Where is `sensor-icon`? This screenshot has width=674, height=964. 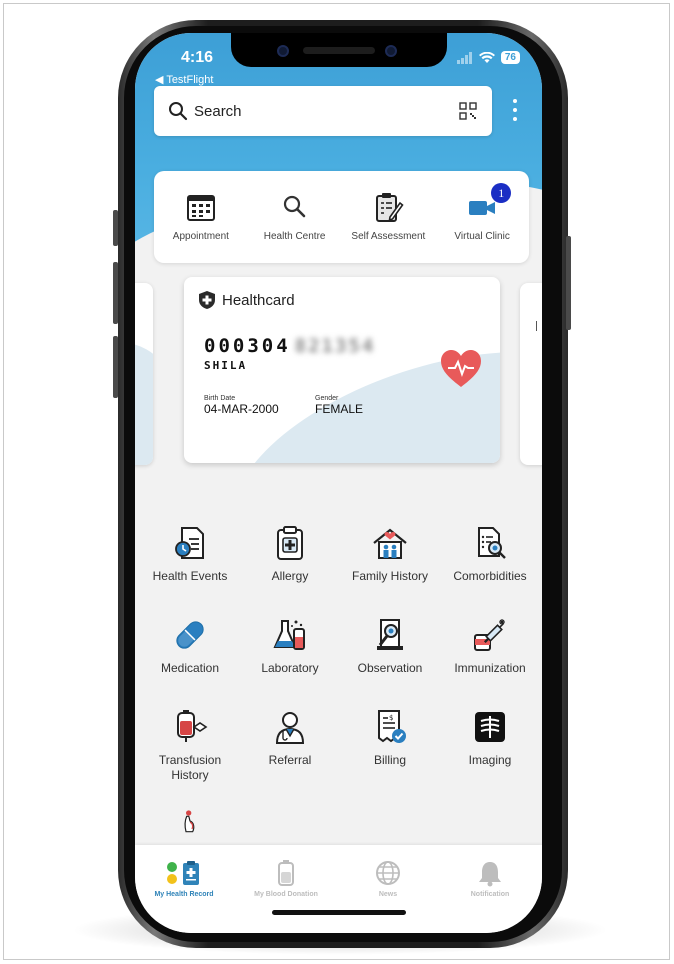 sensor-icon is located at coordinates (391, 51).